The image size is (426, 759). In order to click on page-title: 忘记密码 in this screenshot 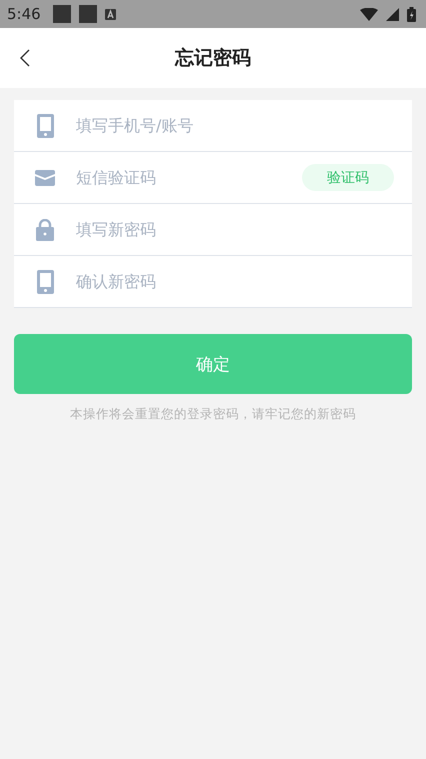, I will do `click(213, 58)`.